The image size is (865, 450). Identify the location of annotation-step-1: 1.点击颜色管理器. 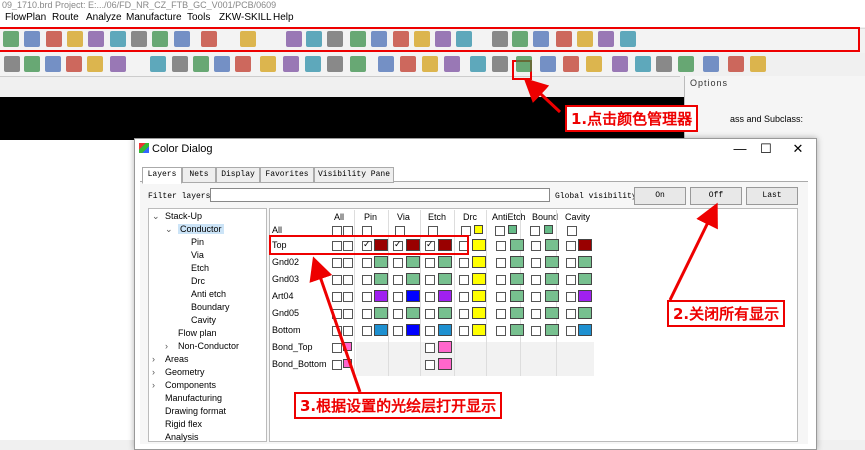
(632, 118).